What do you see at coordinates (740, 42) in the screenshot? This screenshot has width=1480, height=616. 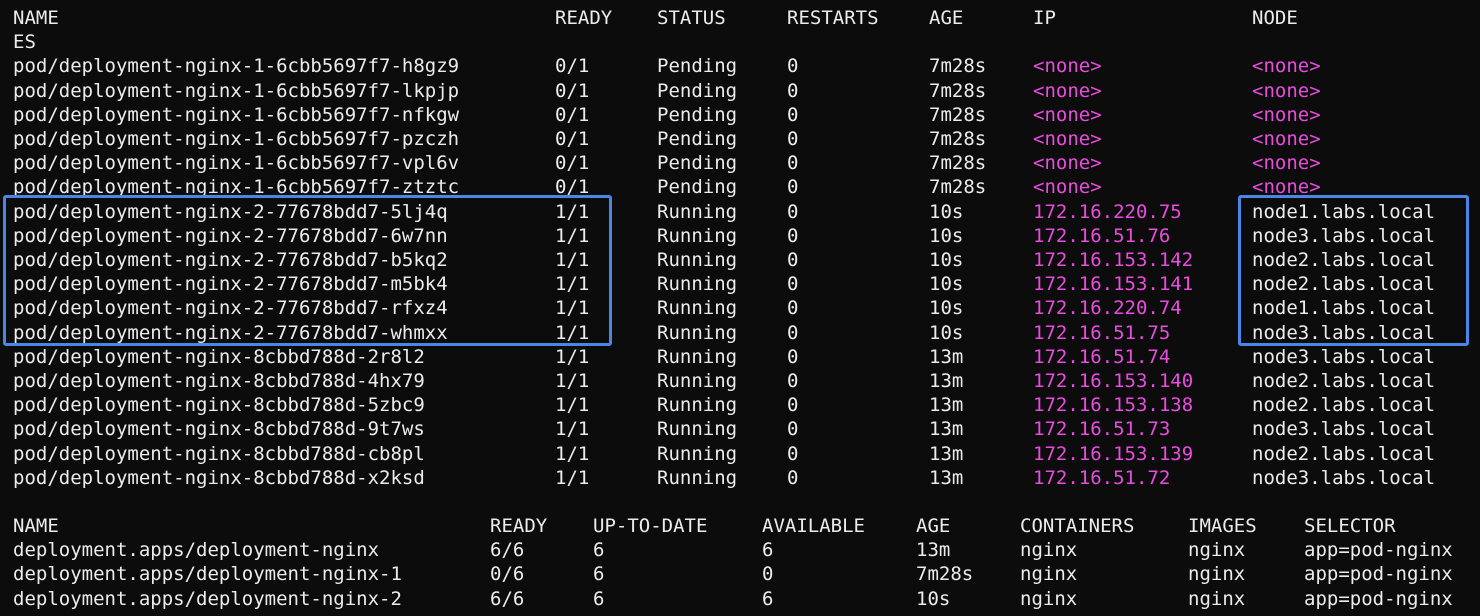 I see `pod-table-header-wrap: ES` at bounding box center [740, 42].